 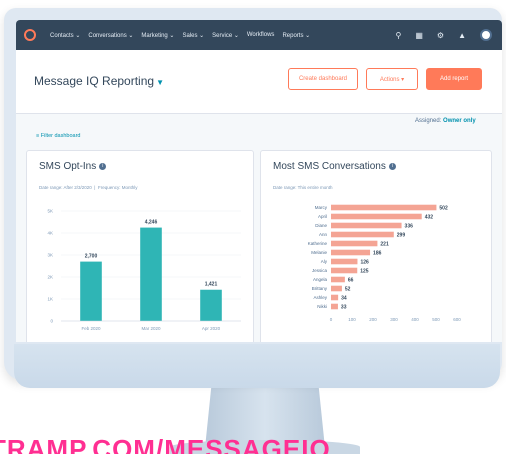 What do you see at coordinates (91, 328) in the screenshot?
I see `x-tick-label: Feb 2020` at bounding box center [91, 328].